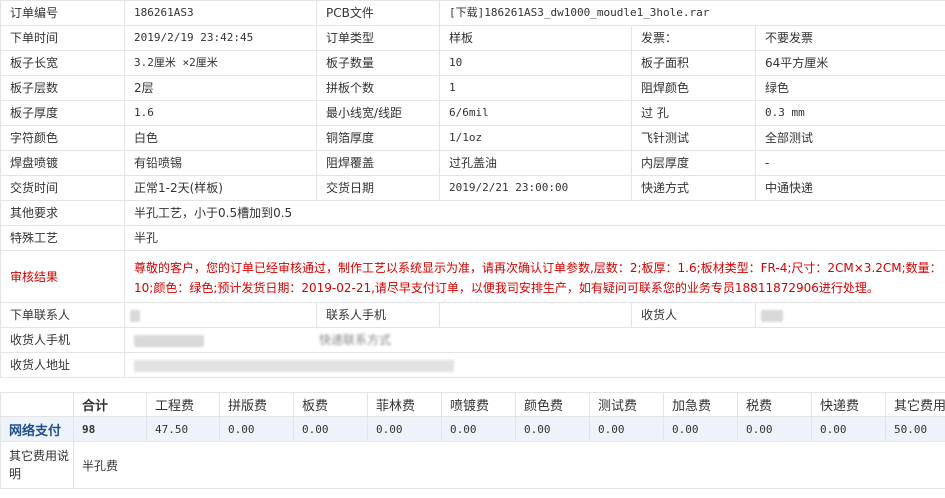 The width and height of the screenshot is (945, 498). What do you see at coordinates (693, 138) in the screenshot?
I see `field-label: 飞针测试` at bounding box center [693, 138].